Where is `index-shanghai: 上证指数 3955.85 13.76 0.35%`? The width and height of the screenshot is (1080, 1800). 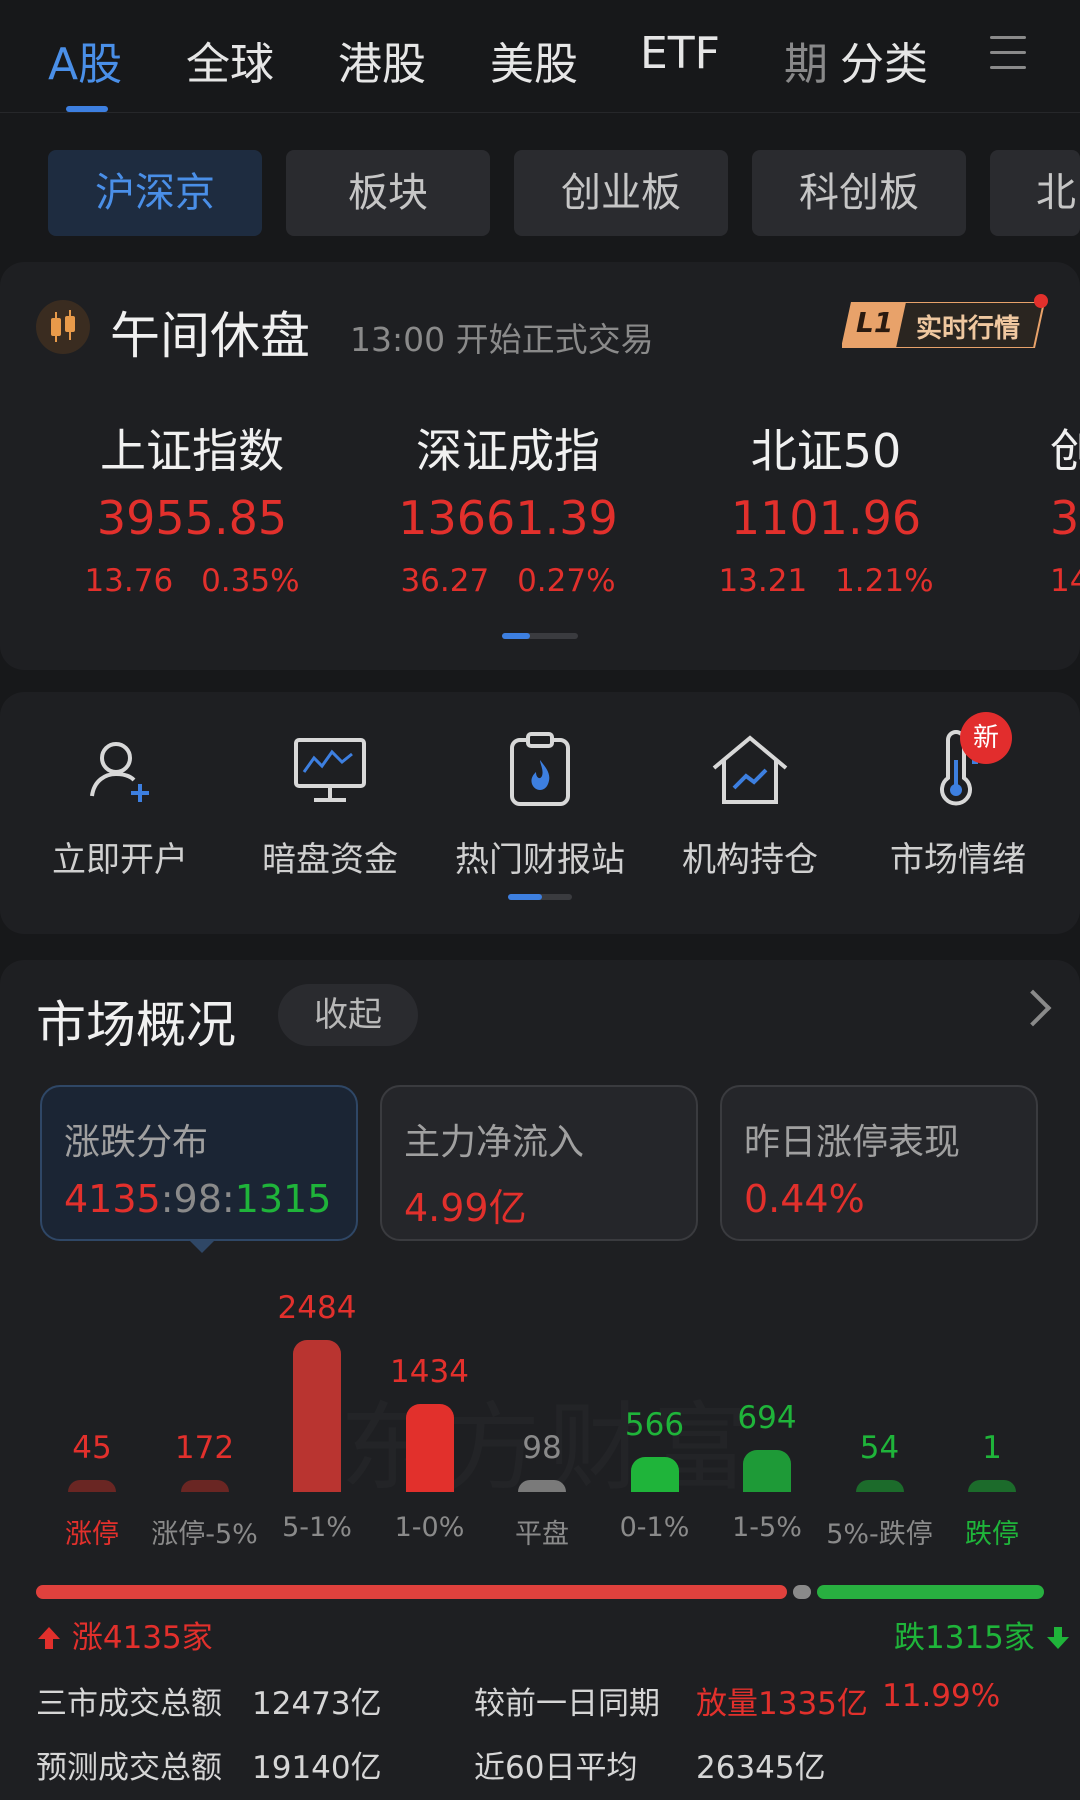 index-shanghai: 上证指数 3955.85 13.76 0.35% is located at coordinates (192, 507).